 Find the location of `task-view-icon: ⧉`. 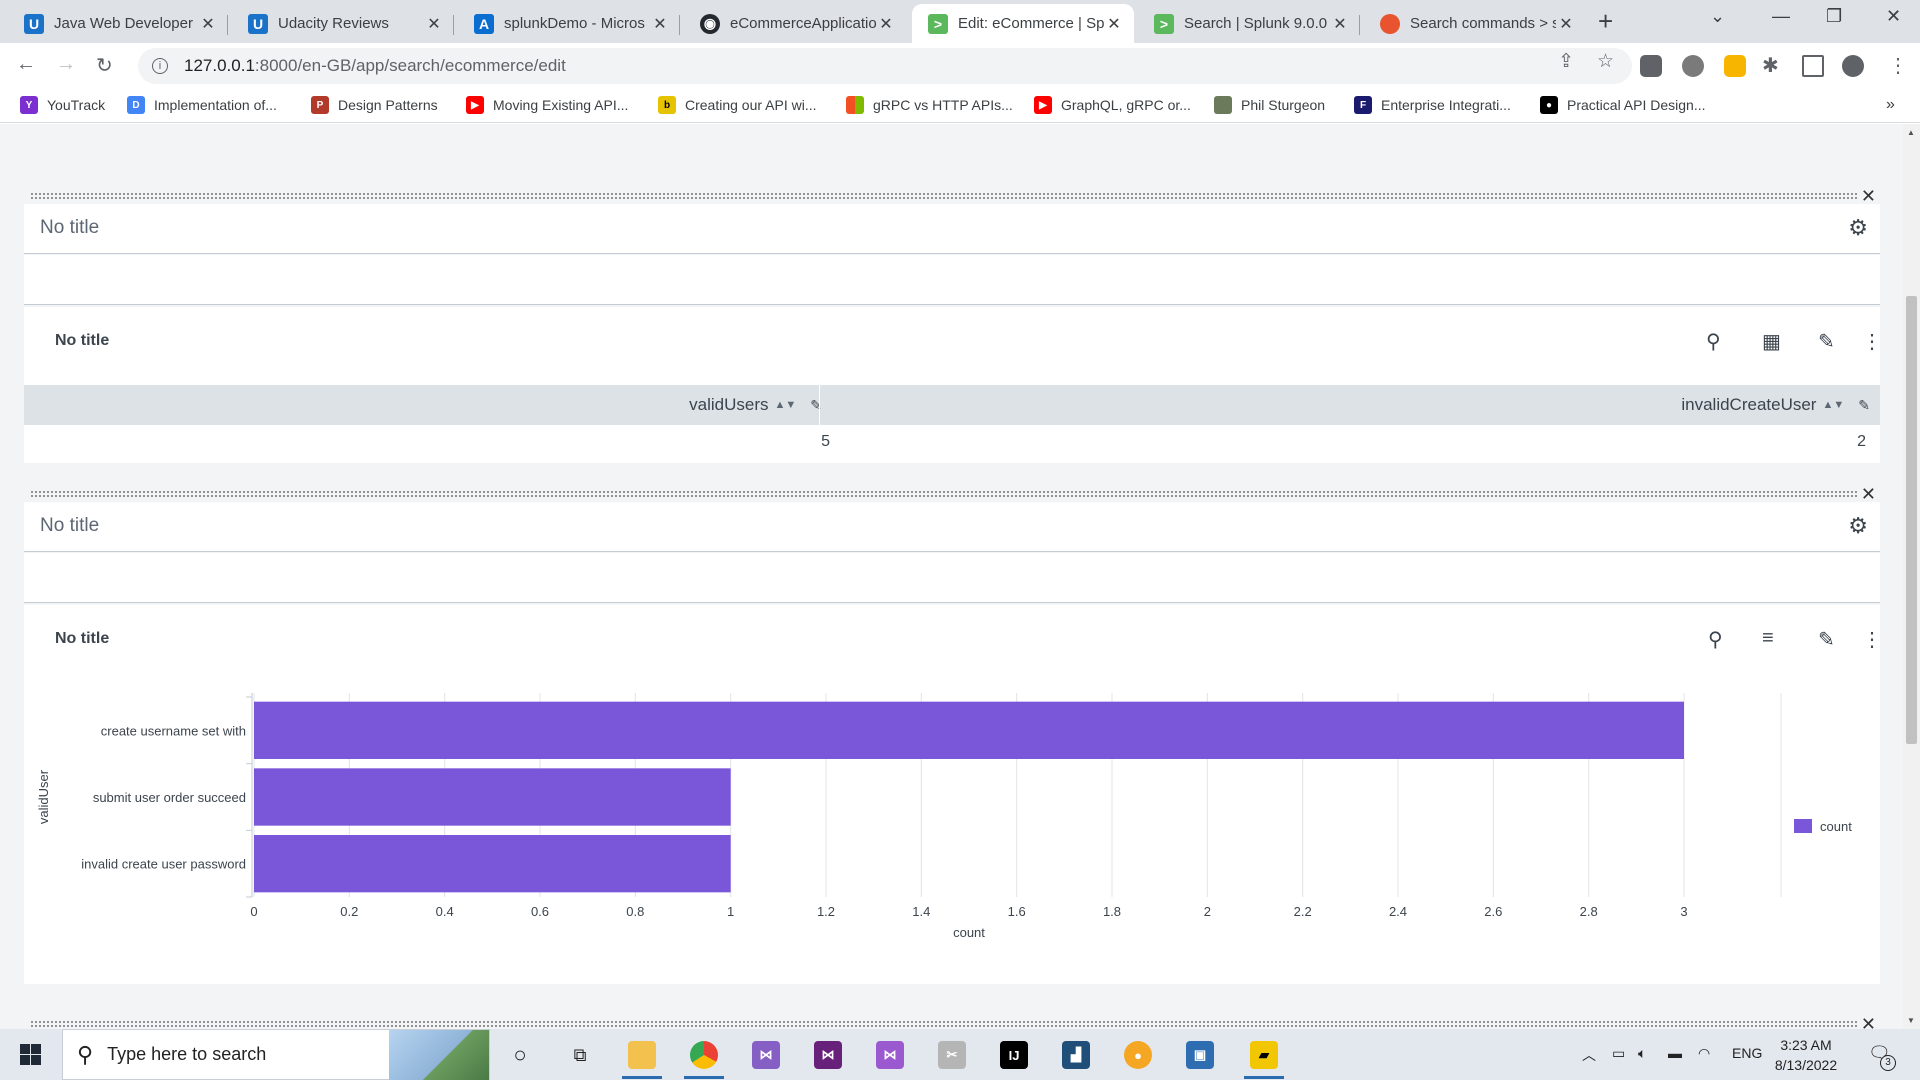

task-view-icon: ⧉ is located at coordinates (580, 1055).